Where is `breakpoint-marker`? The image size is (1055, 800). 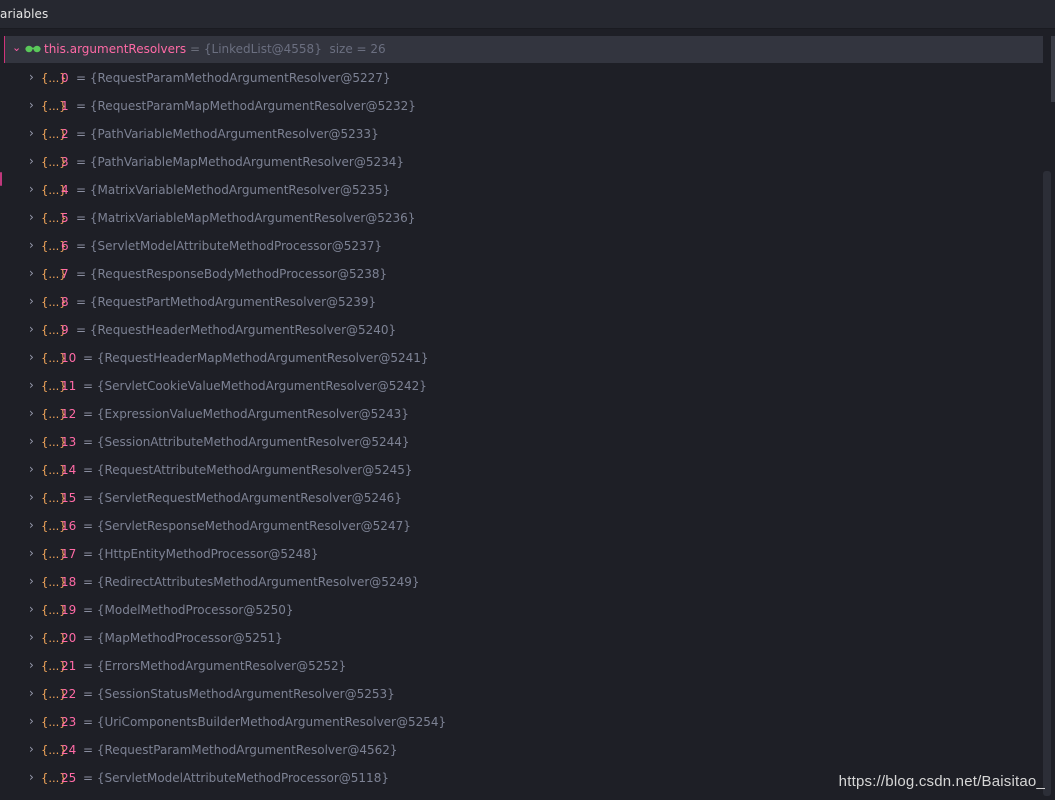 breakpoint-marker is located at coordinates (1, 179).